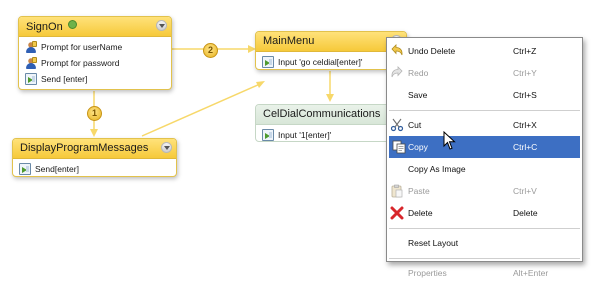  What do you see at coordinates (397, 72) in the screenshot?
I see `redo-icon` at bounding box center [397, 72].